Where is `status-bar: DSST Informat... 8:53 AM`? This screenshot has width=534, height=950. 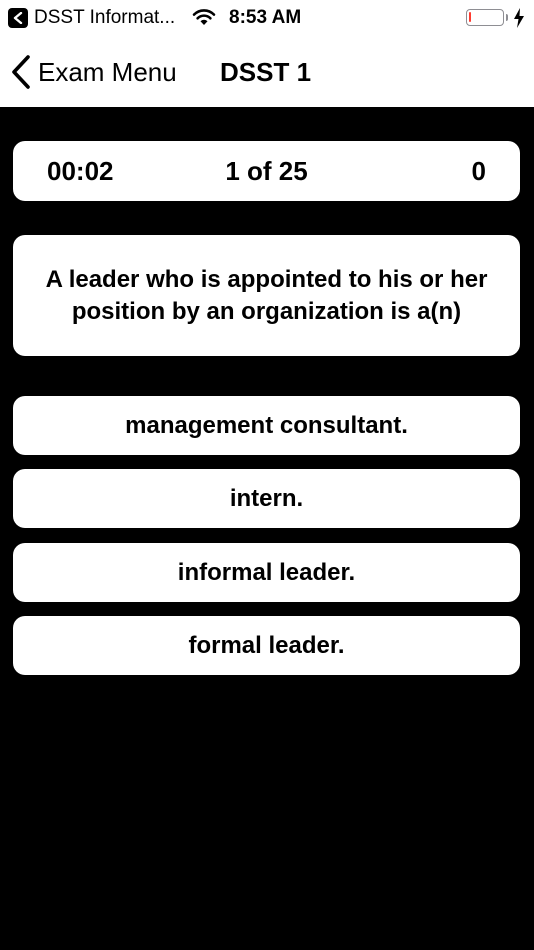
status-bar: DSST Informat... 8:53 AM is located at coordinates (267, 18).